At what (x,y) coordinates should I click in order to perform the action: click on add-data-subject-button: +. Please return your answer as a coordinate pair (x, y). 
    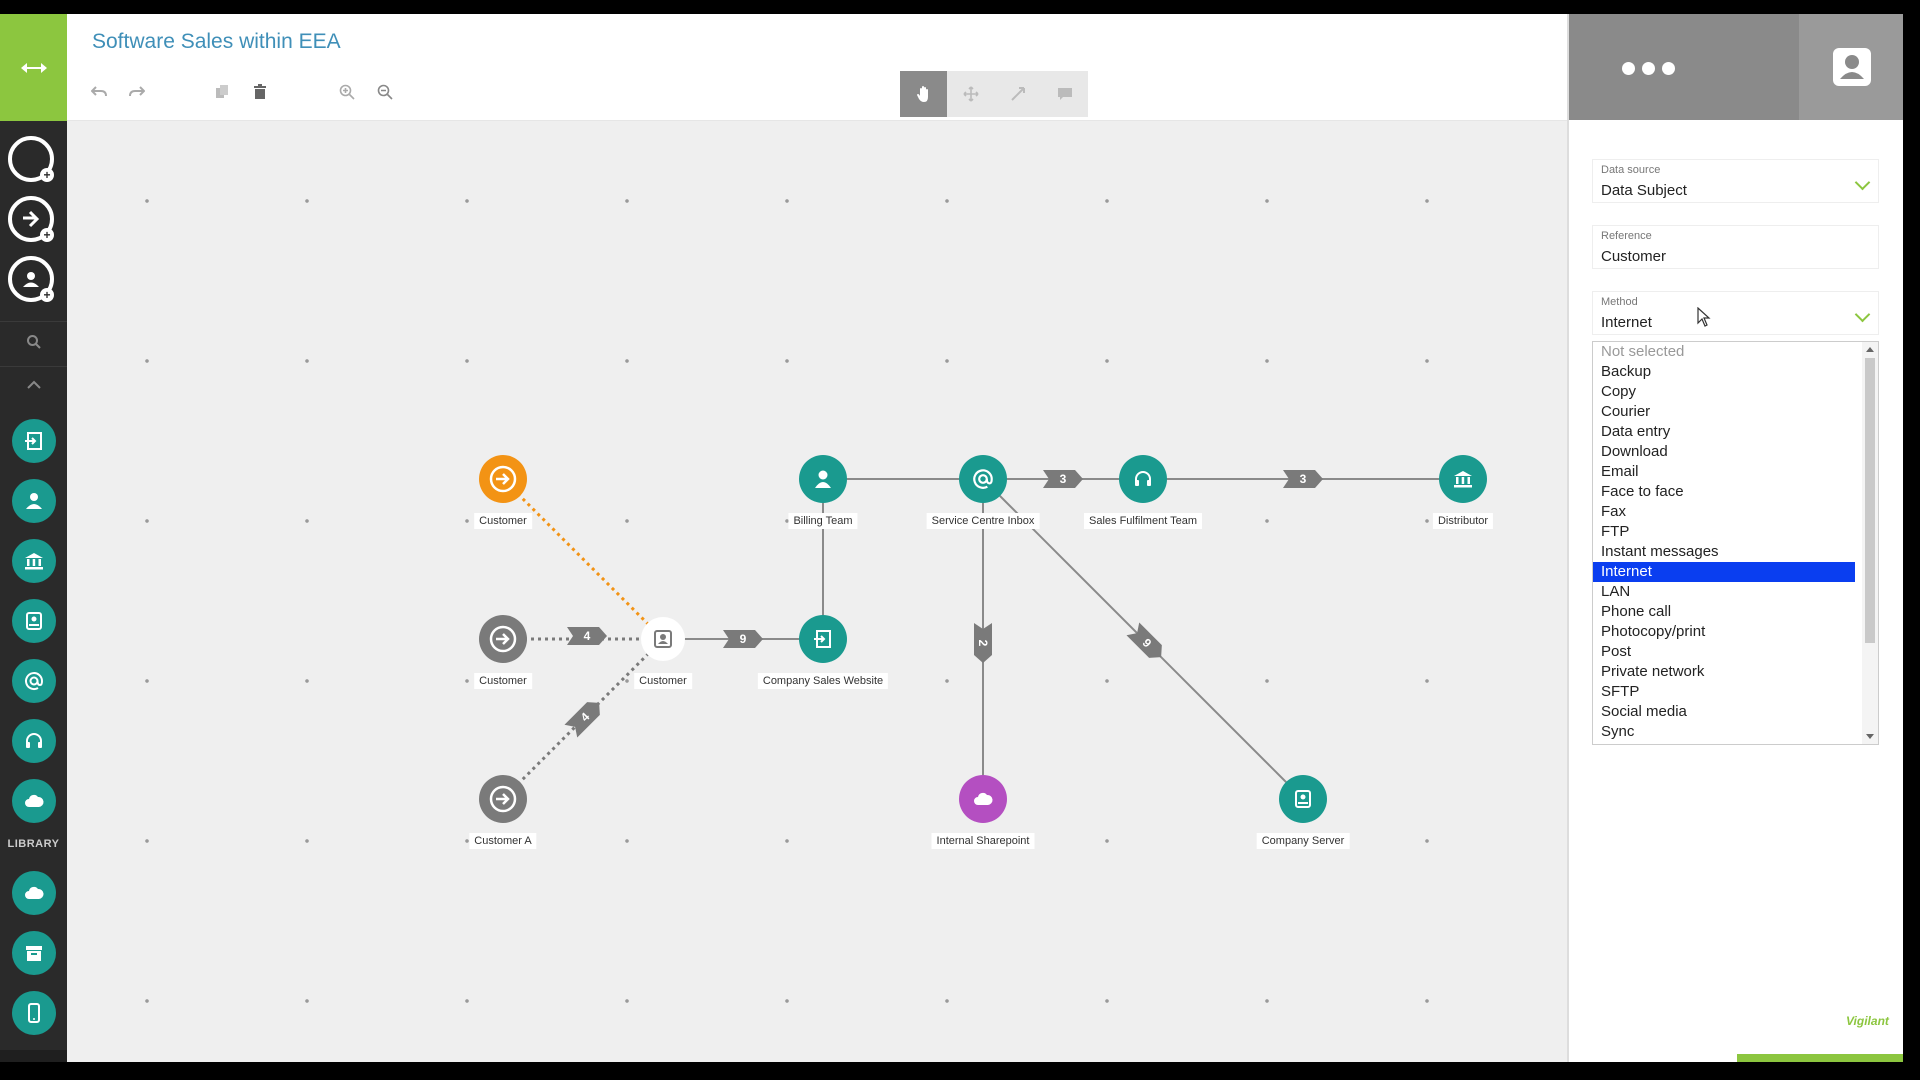
    Looking at the image, I should click on (31, 159).